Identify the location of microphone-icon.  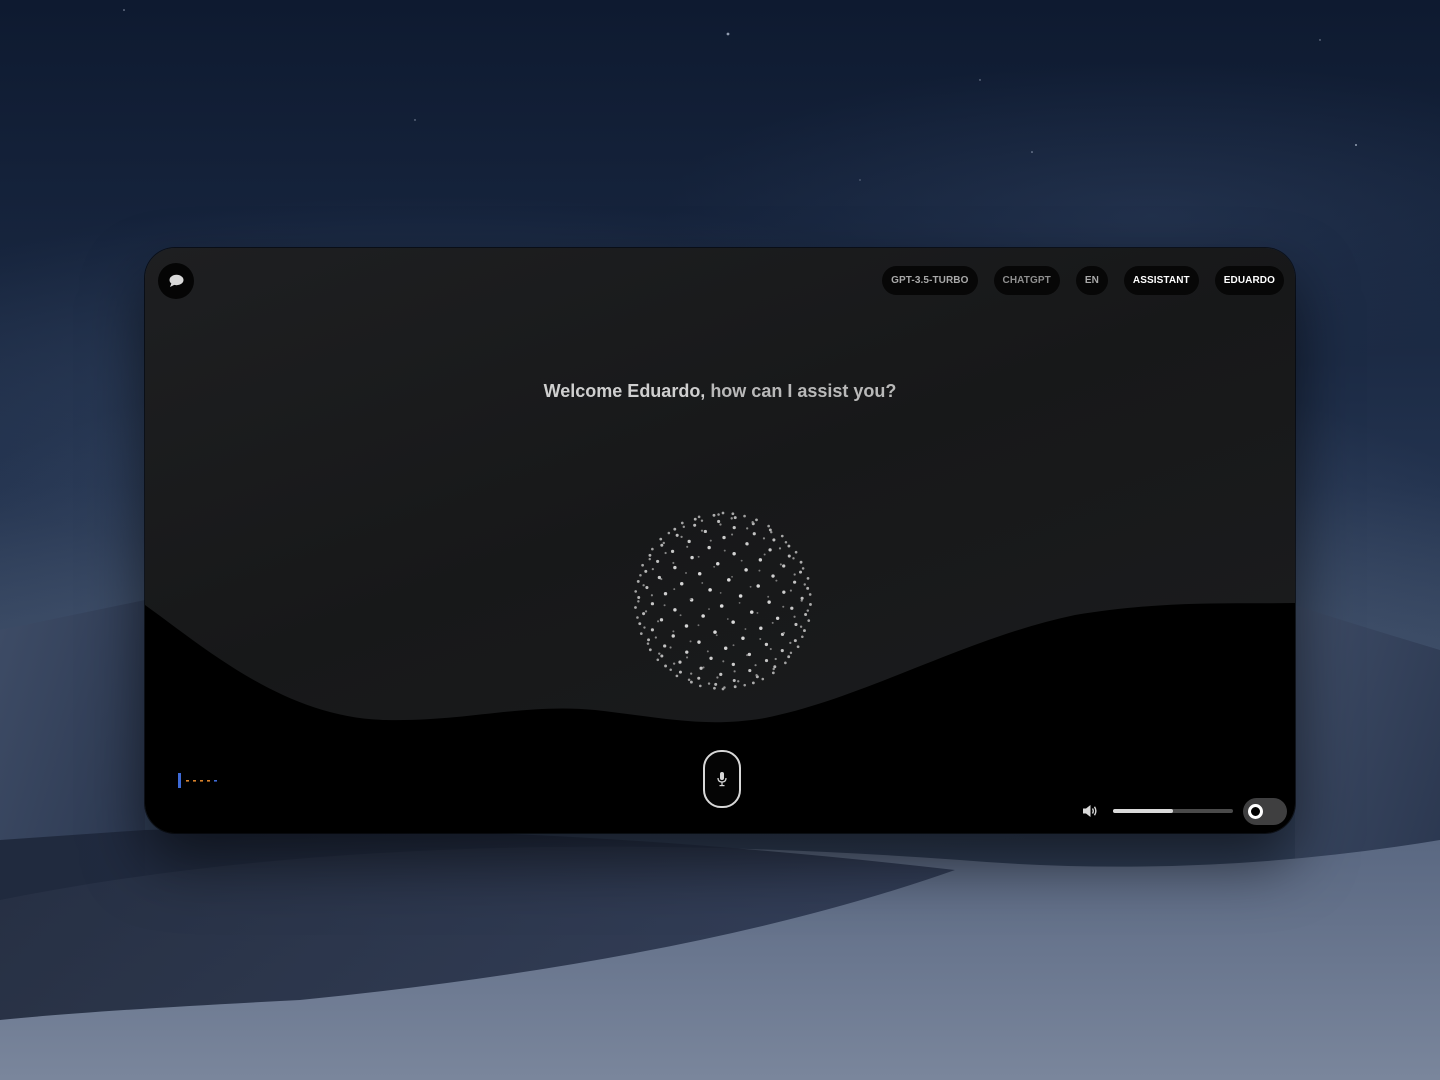
(722, 779).